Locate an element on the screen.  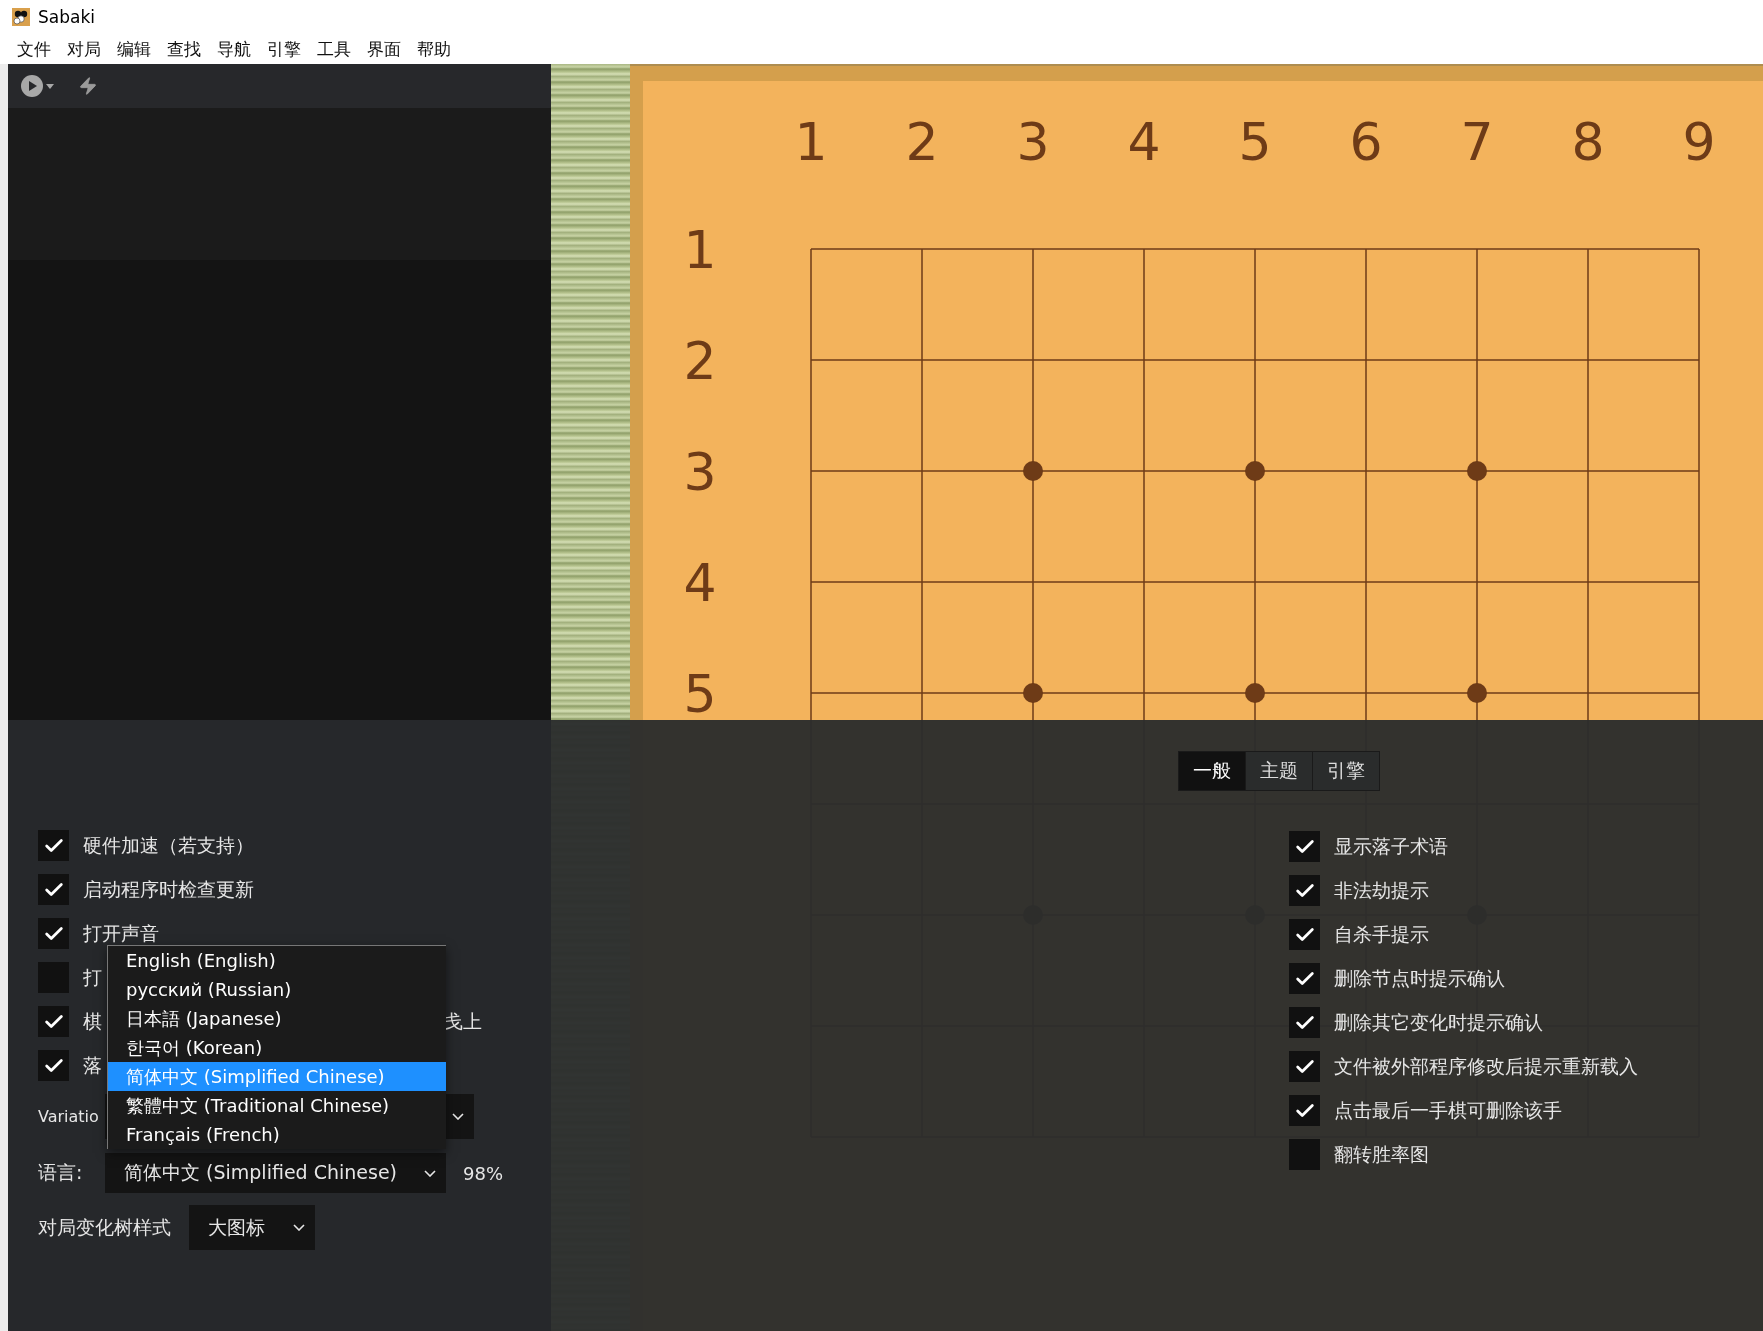
lightning-button is located at coordinates (88, 86).